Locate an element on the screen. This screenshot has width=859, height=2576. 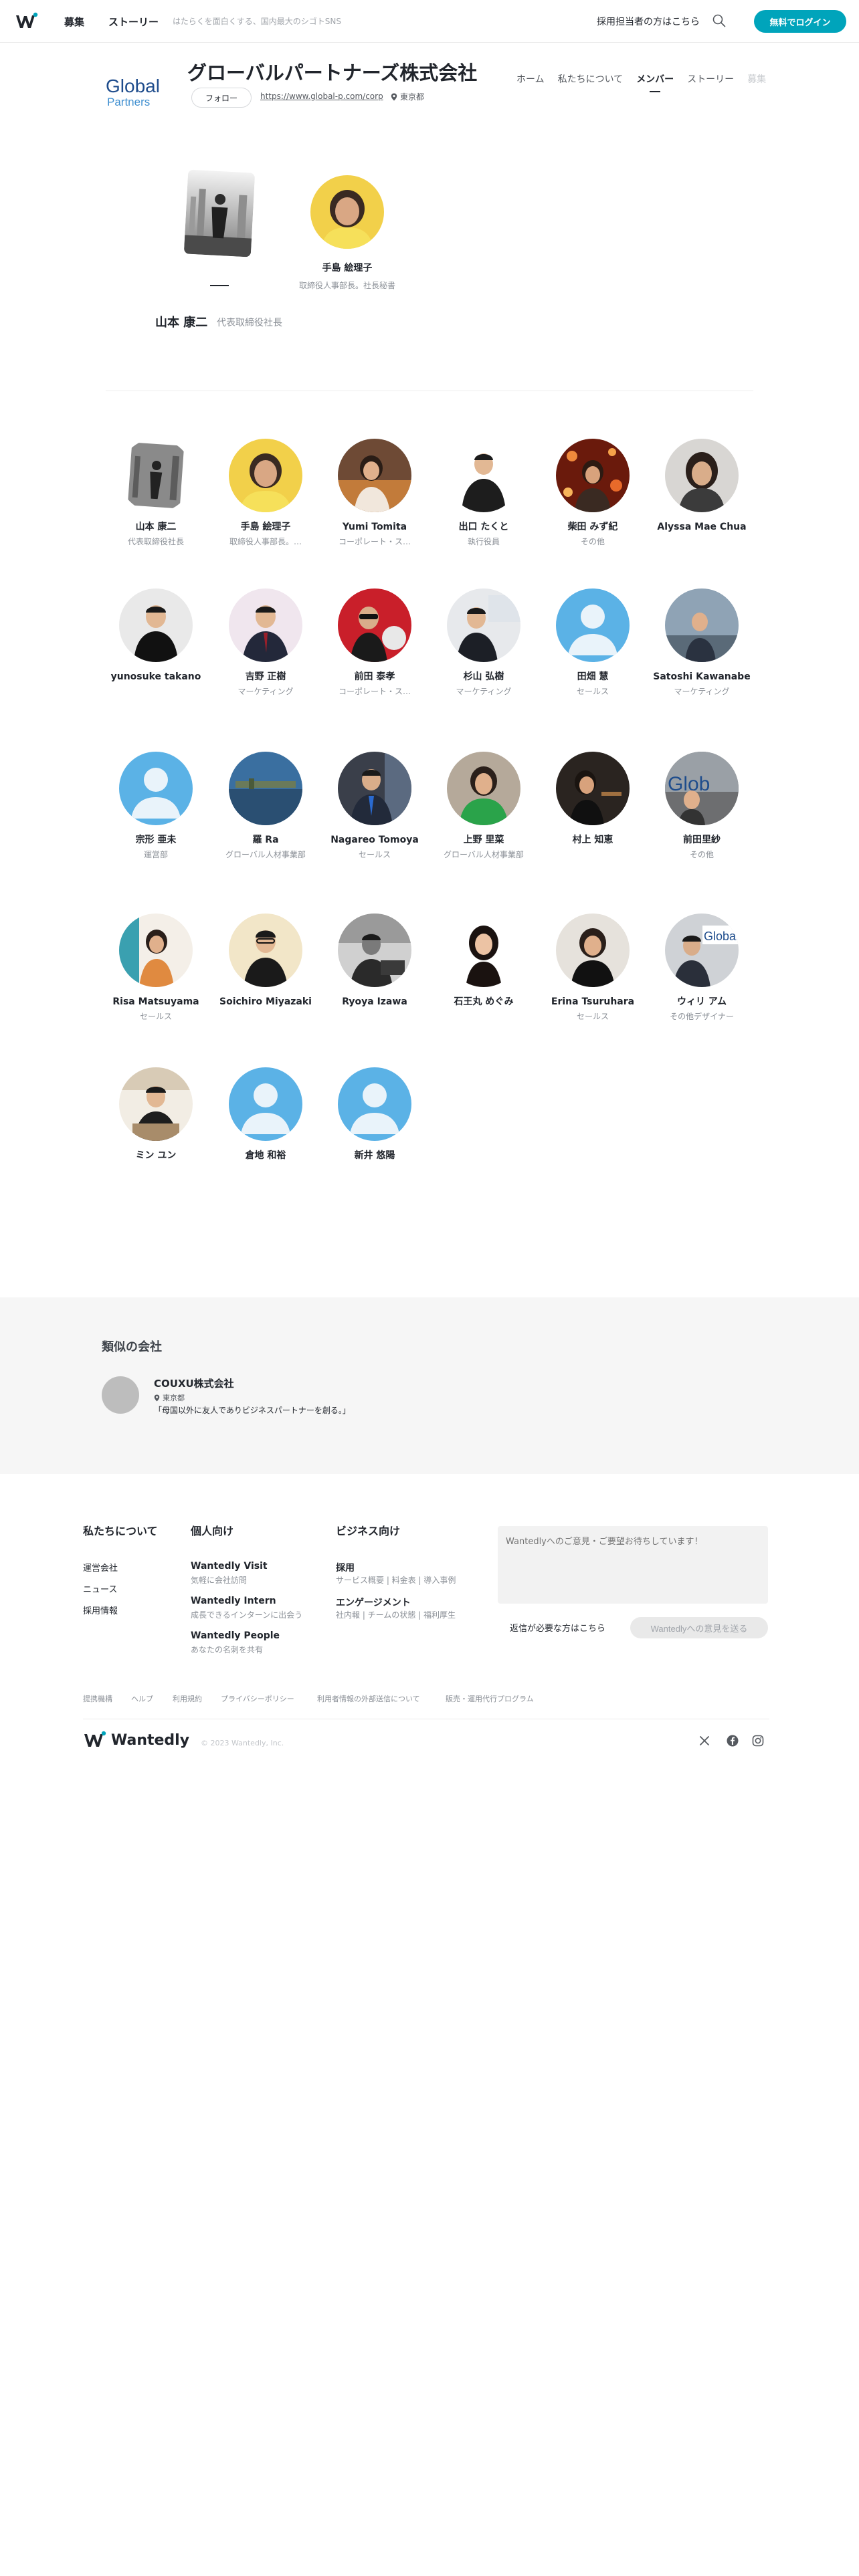
member-card: 石王丸 めぐみ is located at coordinates (484, 963).